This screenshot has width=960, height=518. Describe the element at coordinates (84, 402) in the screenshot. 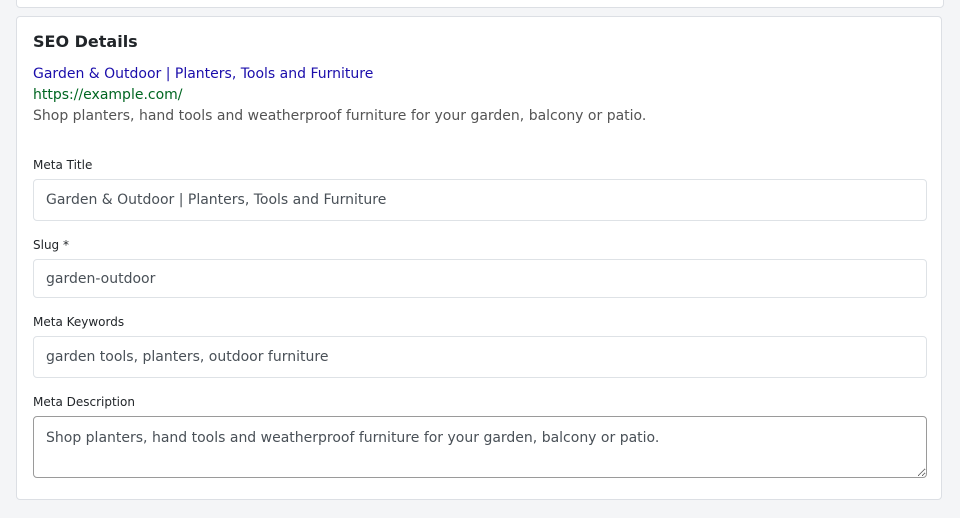

I see `meta-description-label: Meta Description` at that location.